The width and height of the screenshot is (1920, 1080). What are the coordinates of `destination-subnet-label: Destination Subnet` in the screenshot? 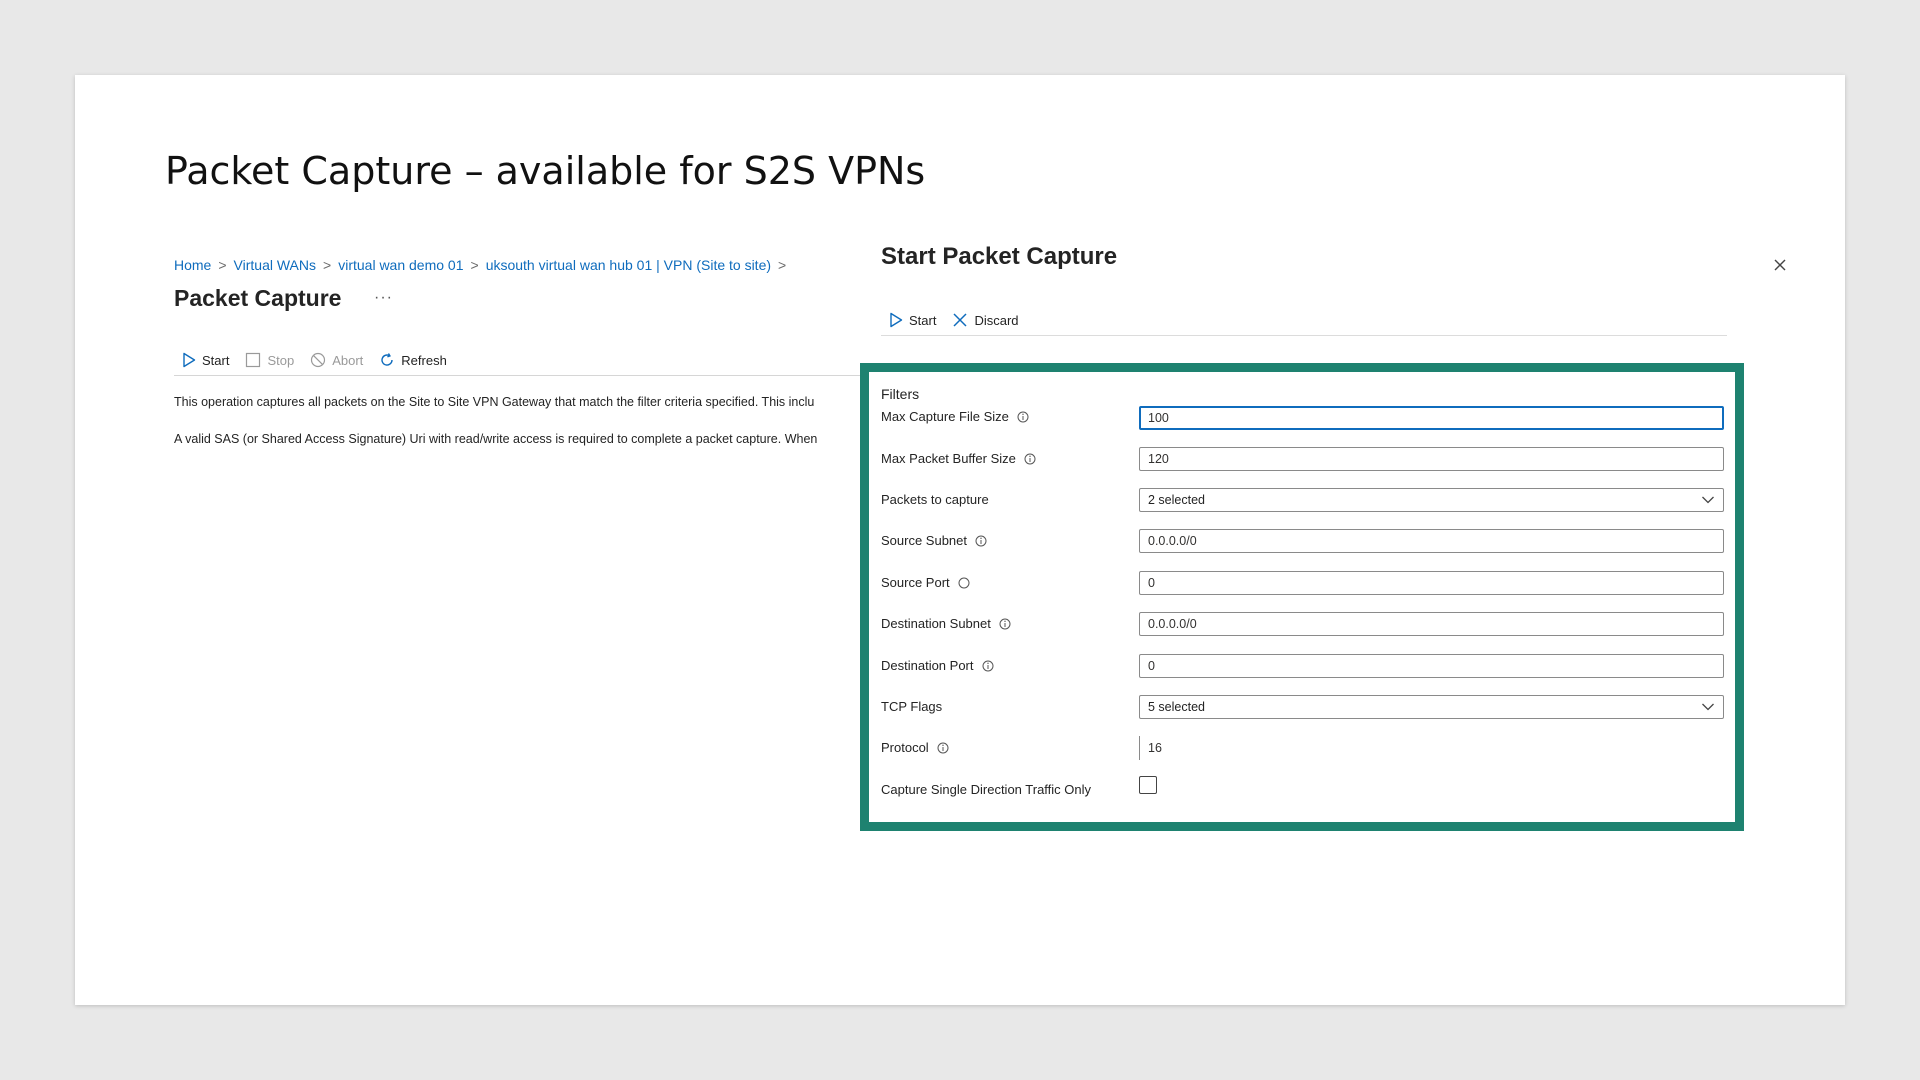 It's located at (946, 623).